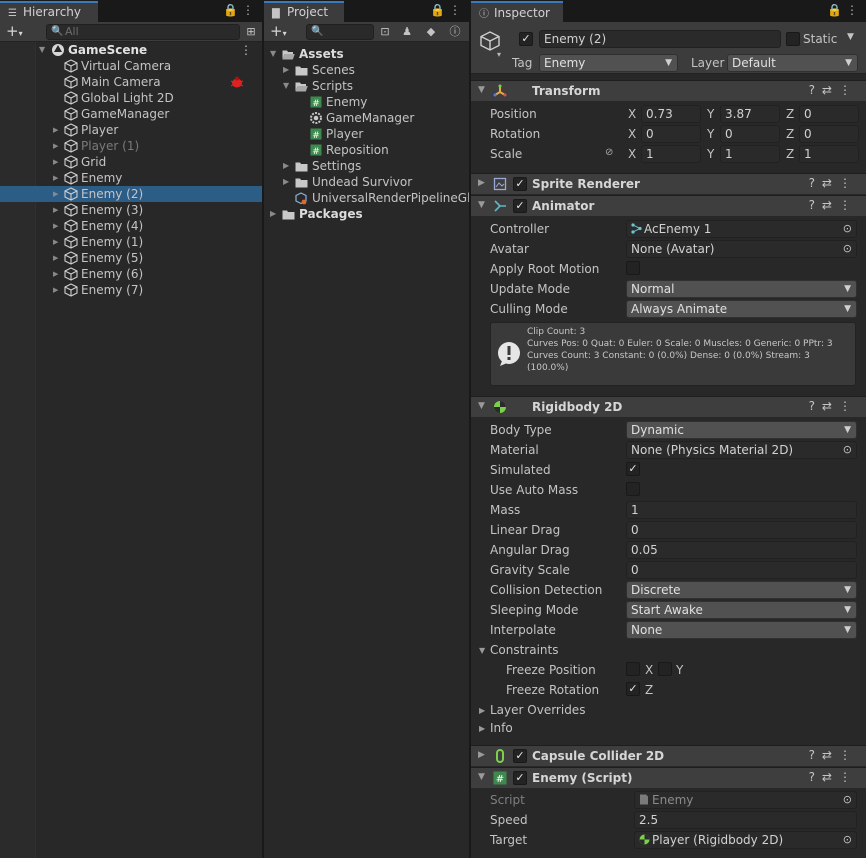 The height and width of the screenshot is (858, 866). What do you see at coordinates (366, 102) in the screenshot?
I see `script-asset: # Enemy` at bounding box center [366, 102].